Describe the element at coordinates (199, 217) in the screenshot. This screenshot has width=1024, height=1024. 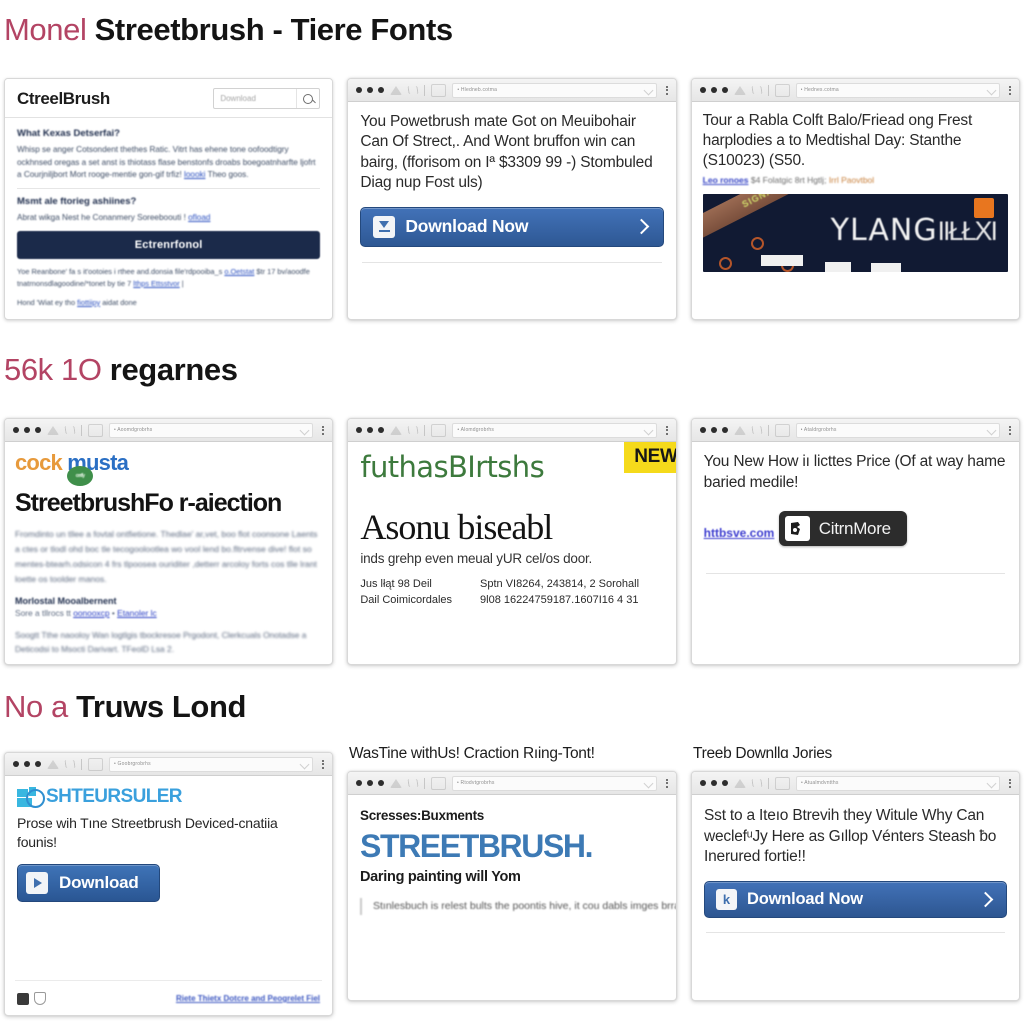
I see `faq-answer-2-link: ofload` at that location.